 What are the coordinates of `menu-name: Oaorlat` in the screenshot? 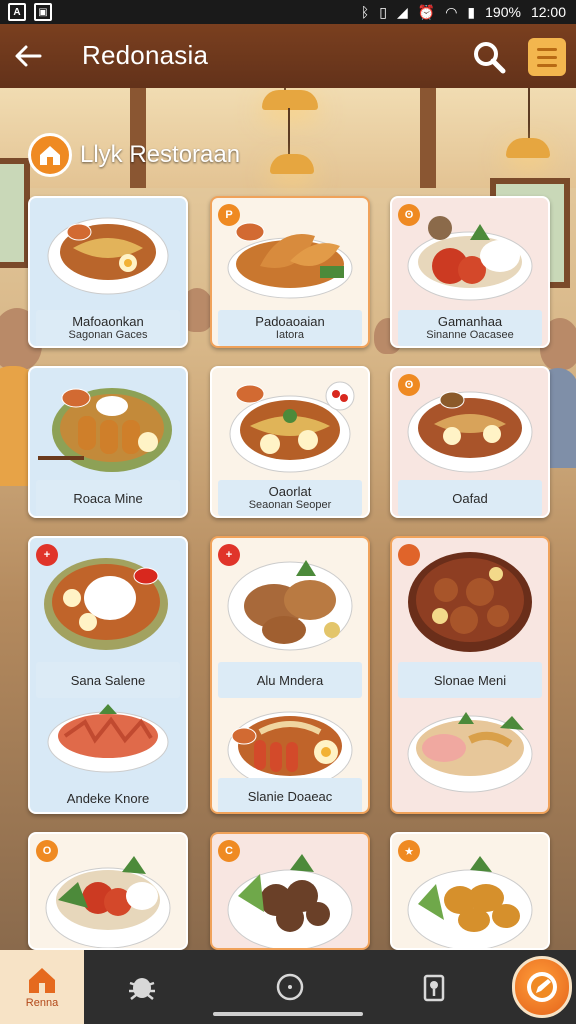 It's located at (290, 491).